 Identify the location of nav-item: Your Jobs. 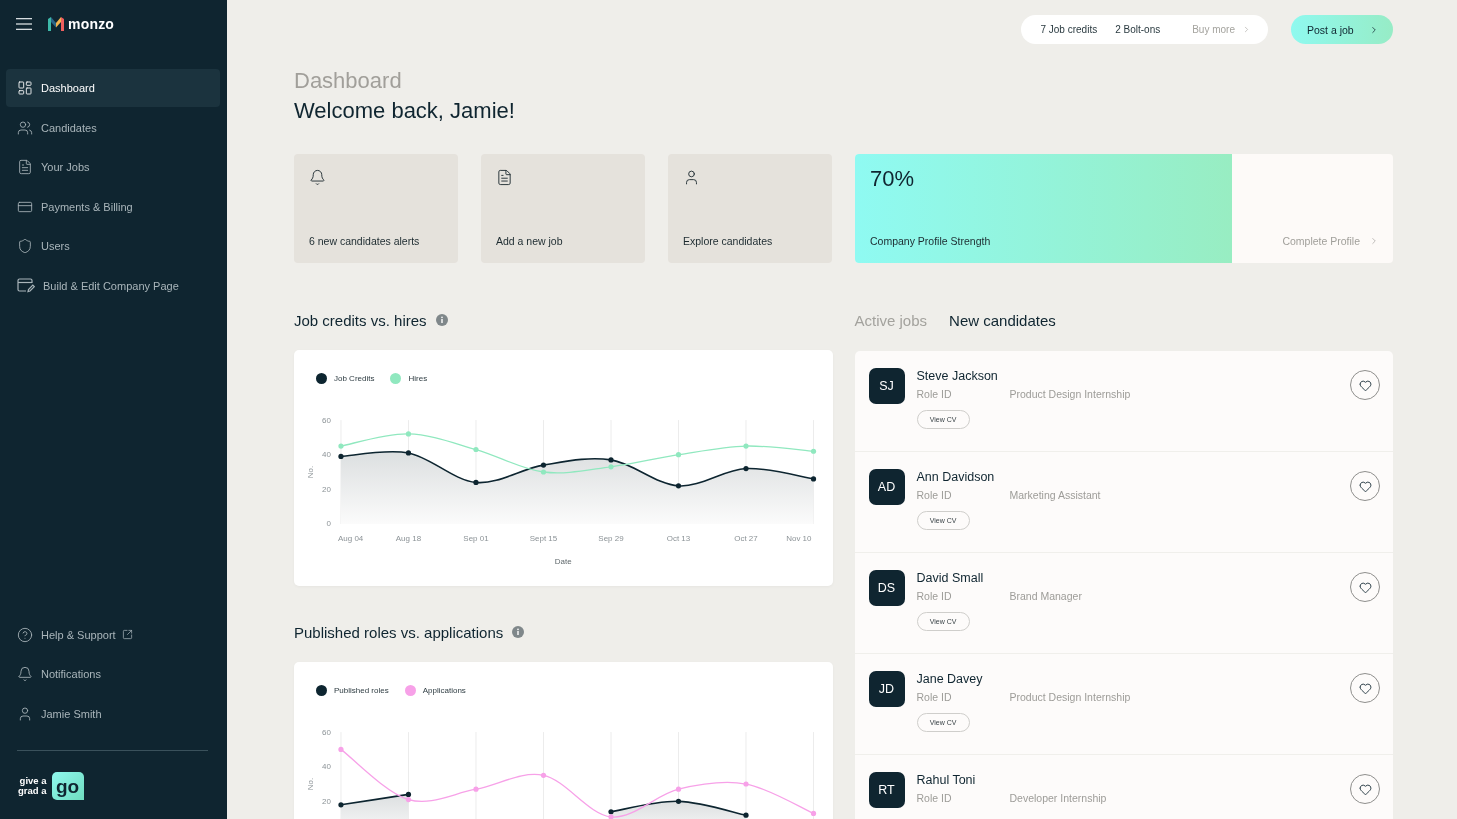
(113, 167).